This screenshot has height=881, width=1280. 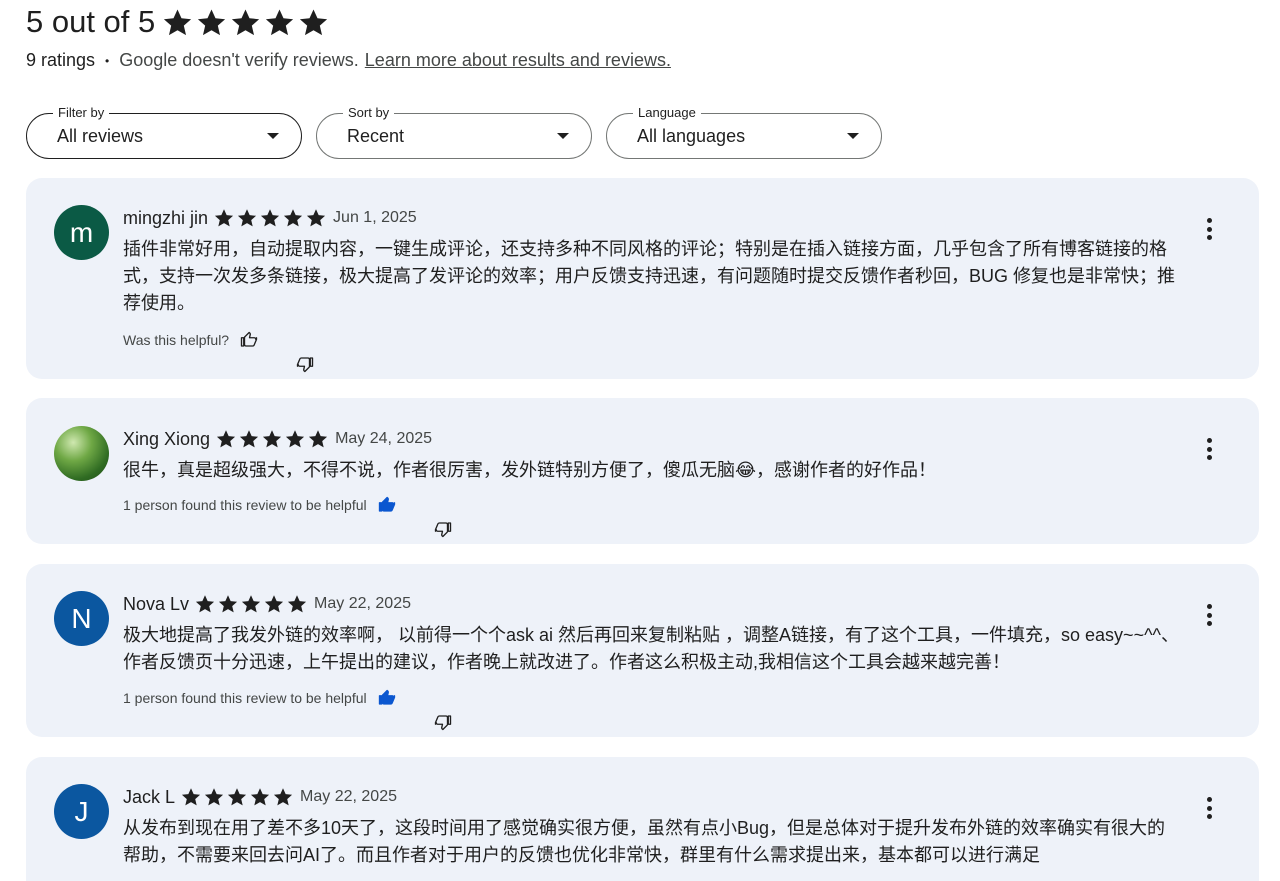 What do you see at coordinates (518, 60) in the screenshot?
I see `learn-more-link: Learn more about results and reviews.` at bounding box center [518, 60].